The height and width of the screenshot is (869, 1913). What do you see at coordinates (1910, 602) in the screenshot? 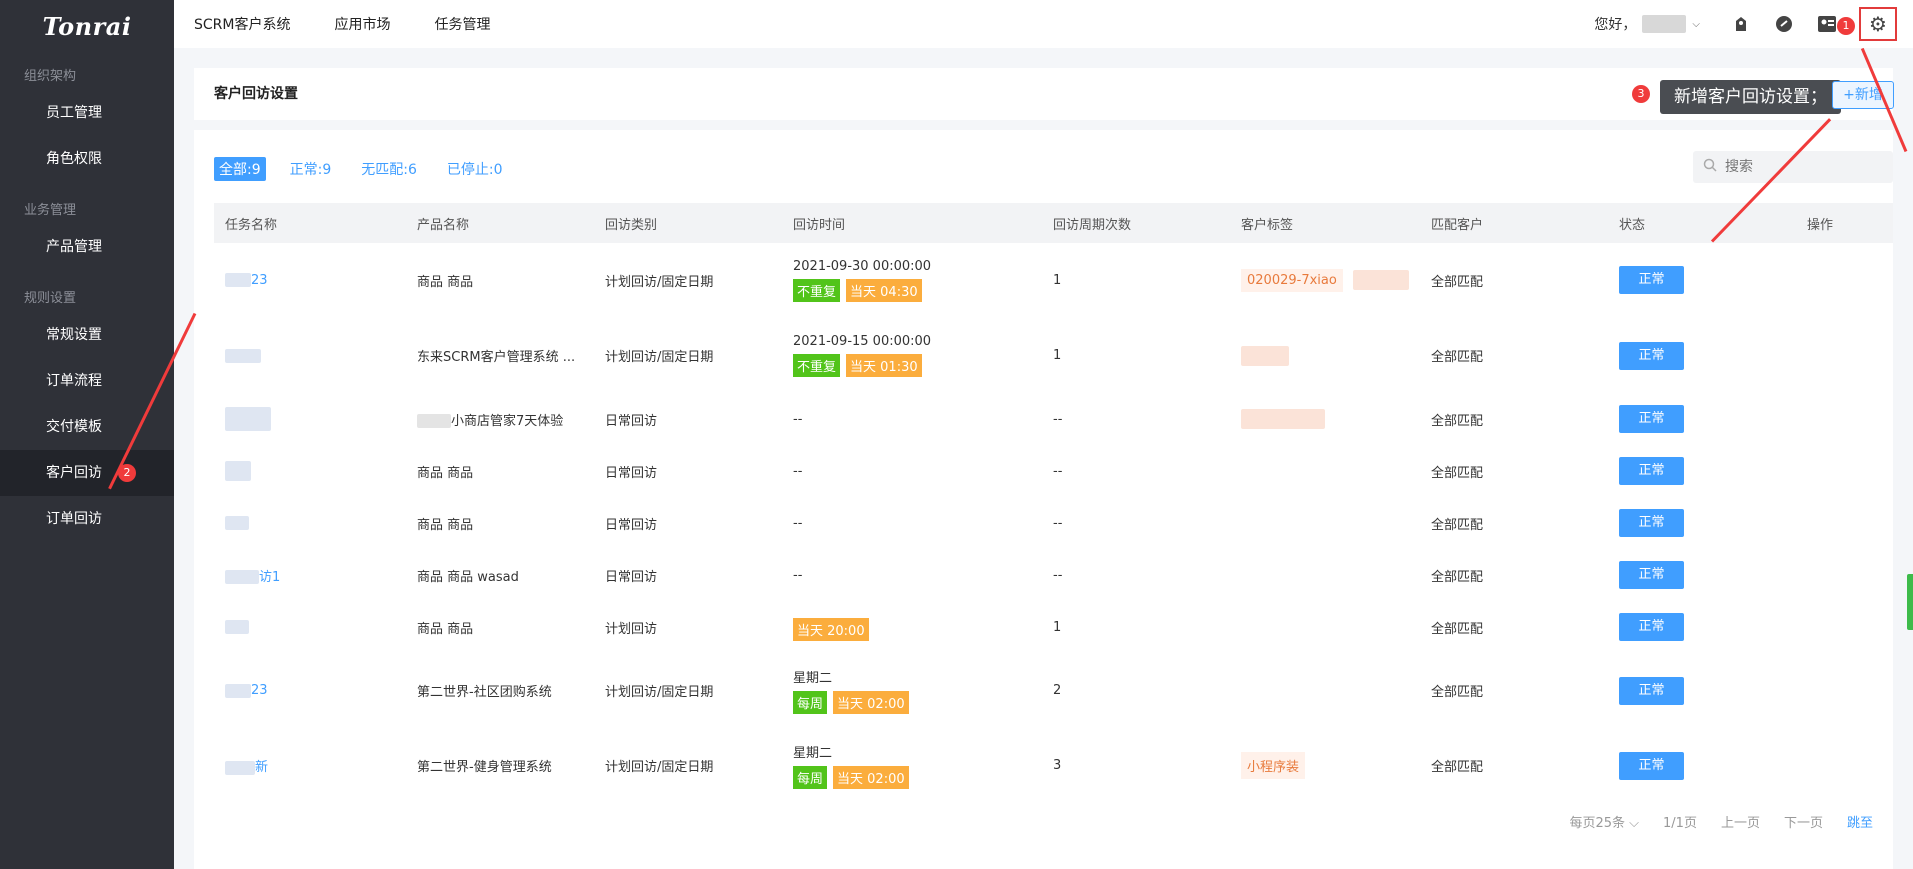
I see `side-scroll-tab` at bounding box center [1910, 602].